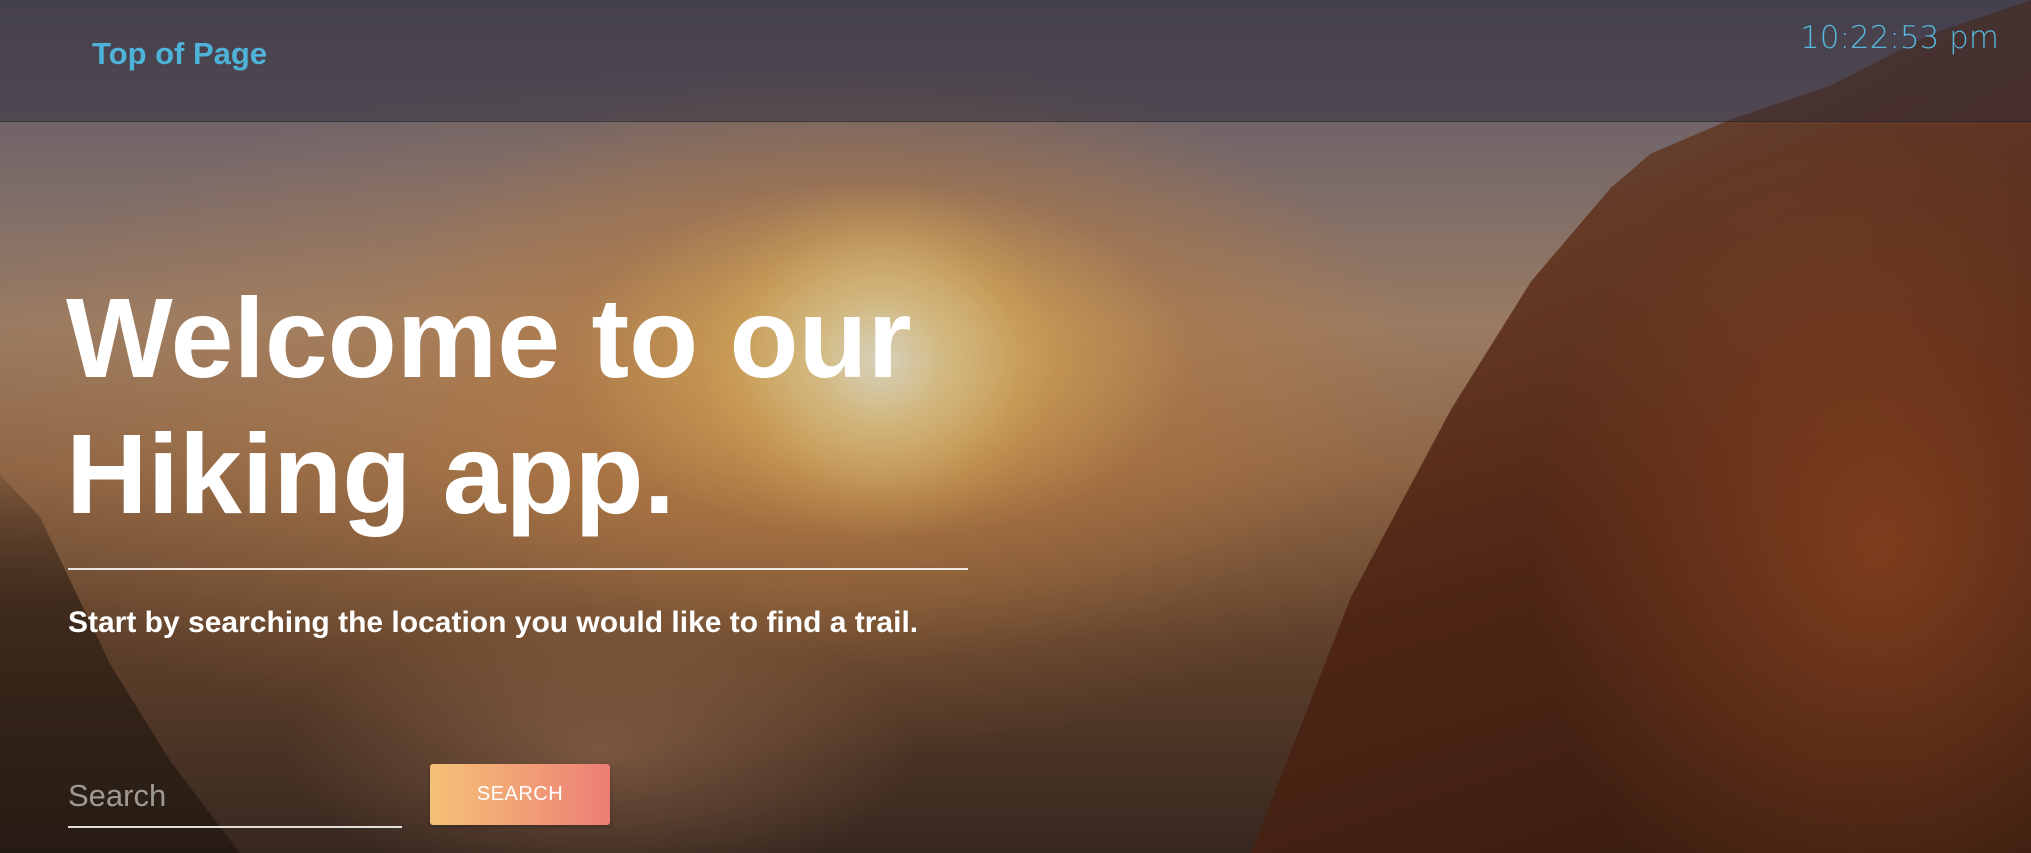 Image resolution: width=2031 pixels, height=853 pixels. What do you see at coordinates (1015, 61) in the screenshot?
I see `top-nav-bar: Top of Page 10:22:53 pm` at bounding box center [1015, 61].